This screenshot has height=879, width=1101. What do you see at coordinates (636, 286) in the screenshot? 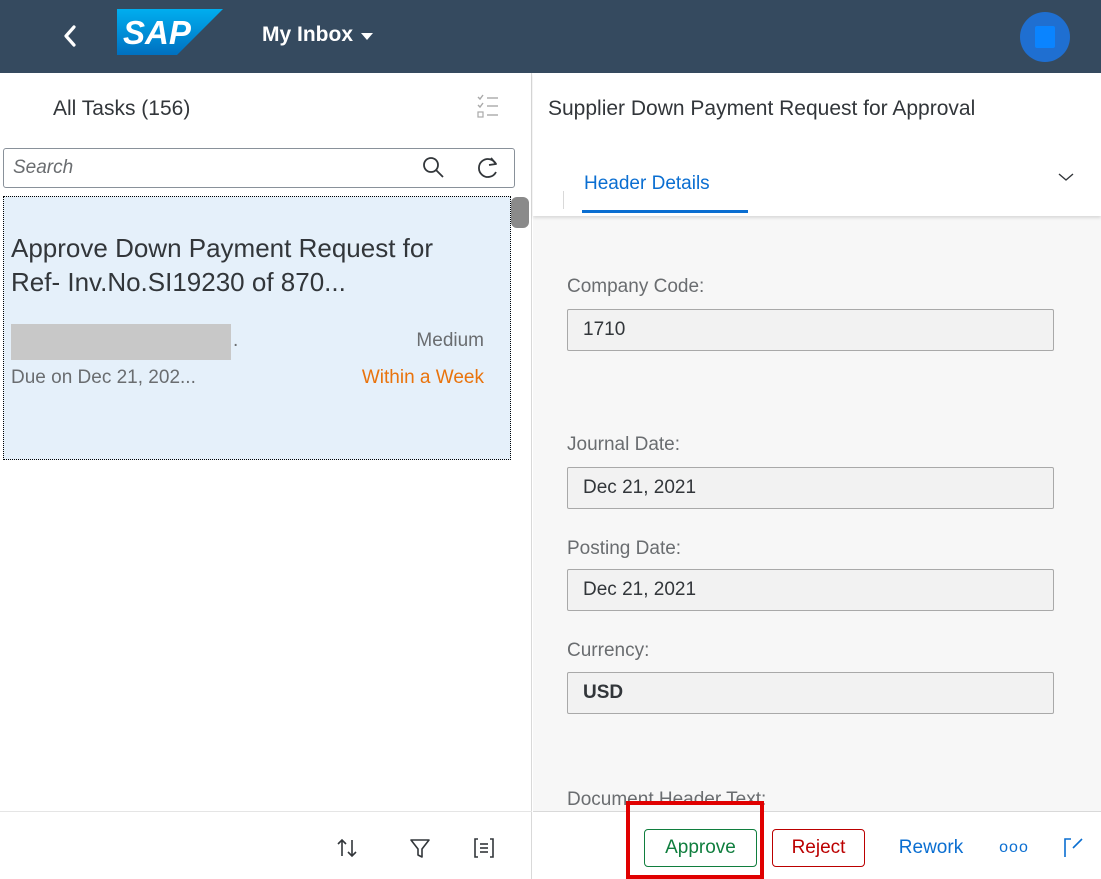
I see `company-code-label: Company Code:` at bounding box center [636, 286].